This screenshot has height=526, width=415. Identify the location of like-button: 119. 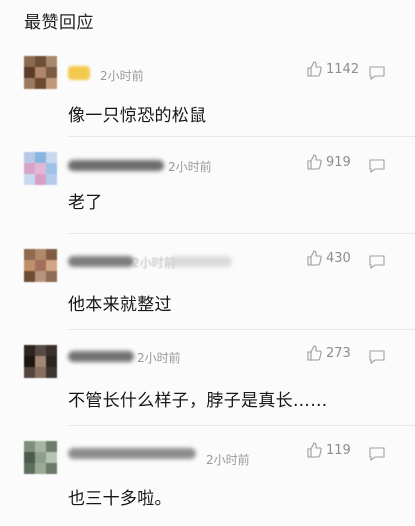
(328, 450).